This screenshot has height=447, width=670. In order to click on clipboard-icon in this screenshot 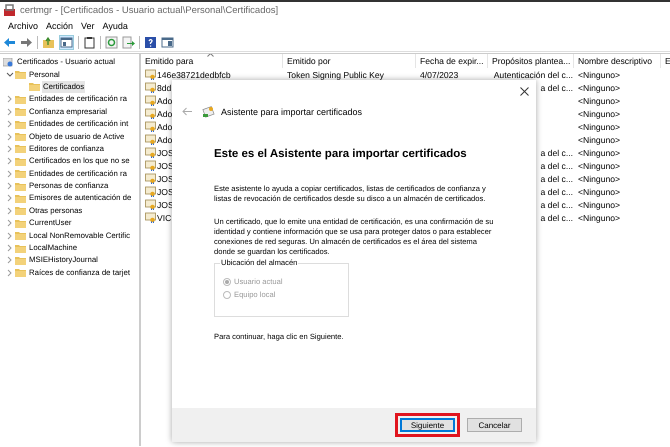, I will do `click(89, 42)`.